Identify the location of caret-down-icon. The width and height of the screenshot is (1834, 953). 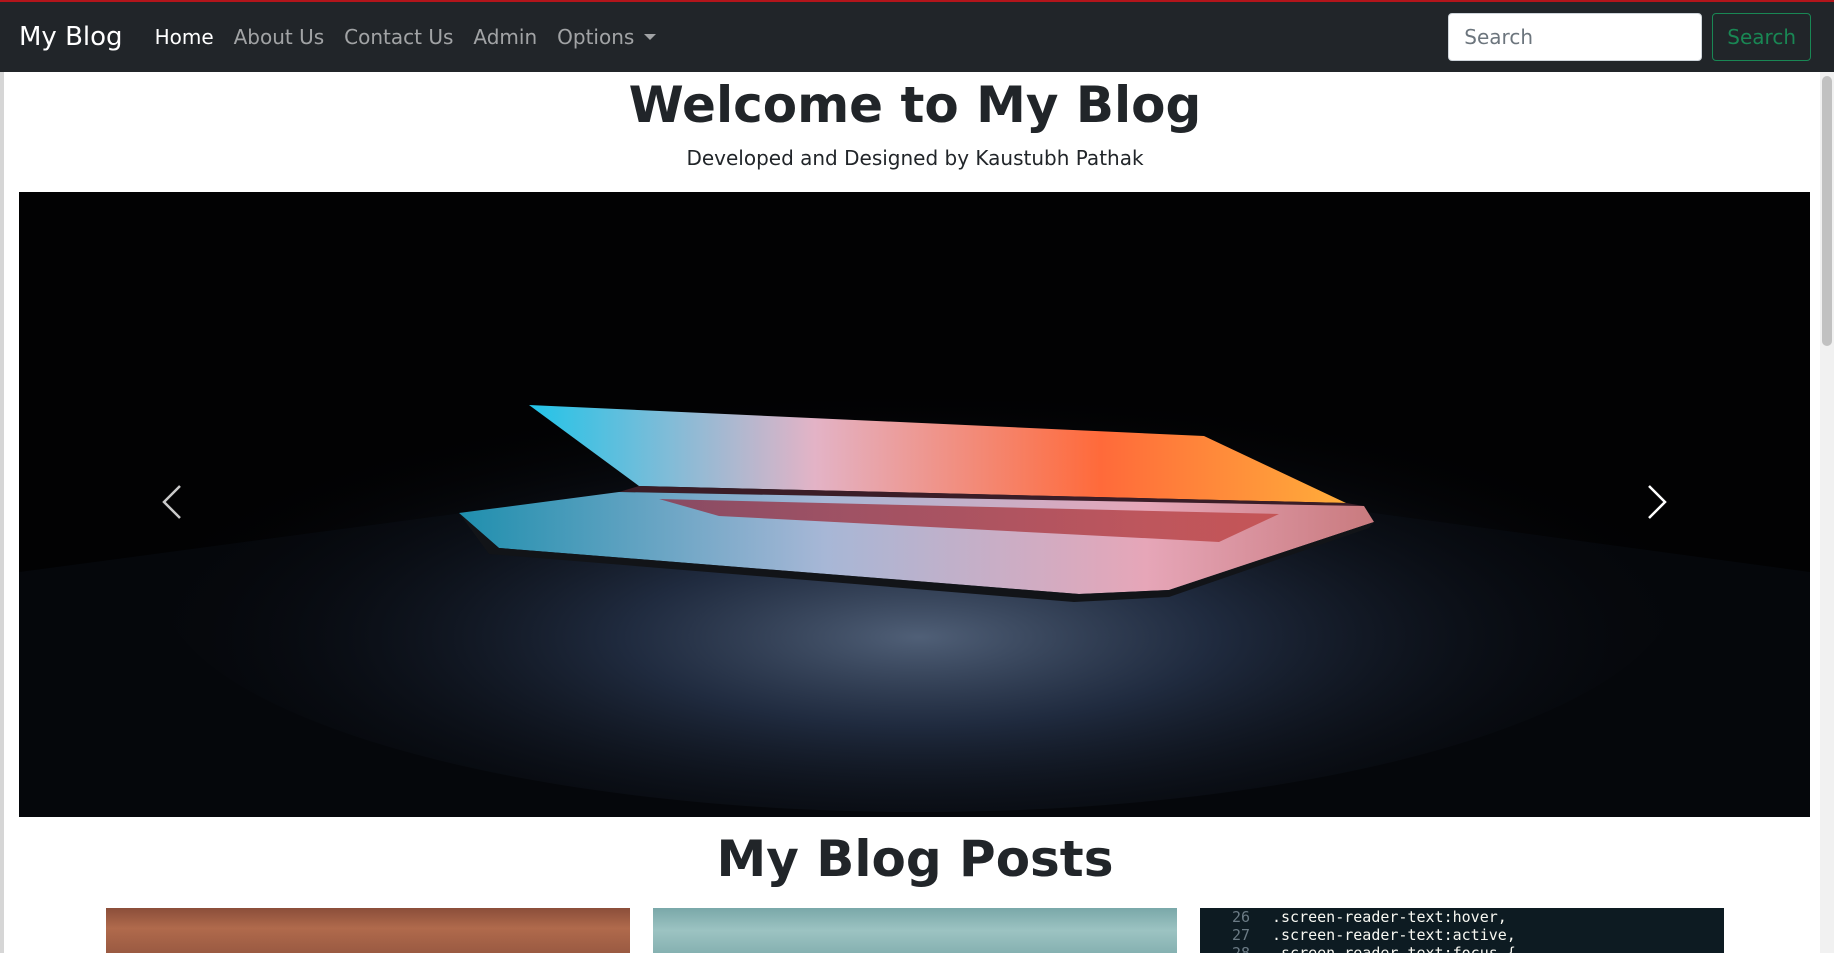
(650, 37).